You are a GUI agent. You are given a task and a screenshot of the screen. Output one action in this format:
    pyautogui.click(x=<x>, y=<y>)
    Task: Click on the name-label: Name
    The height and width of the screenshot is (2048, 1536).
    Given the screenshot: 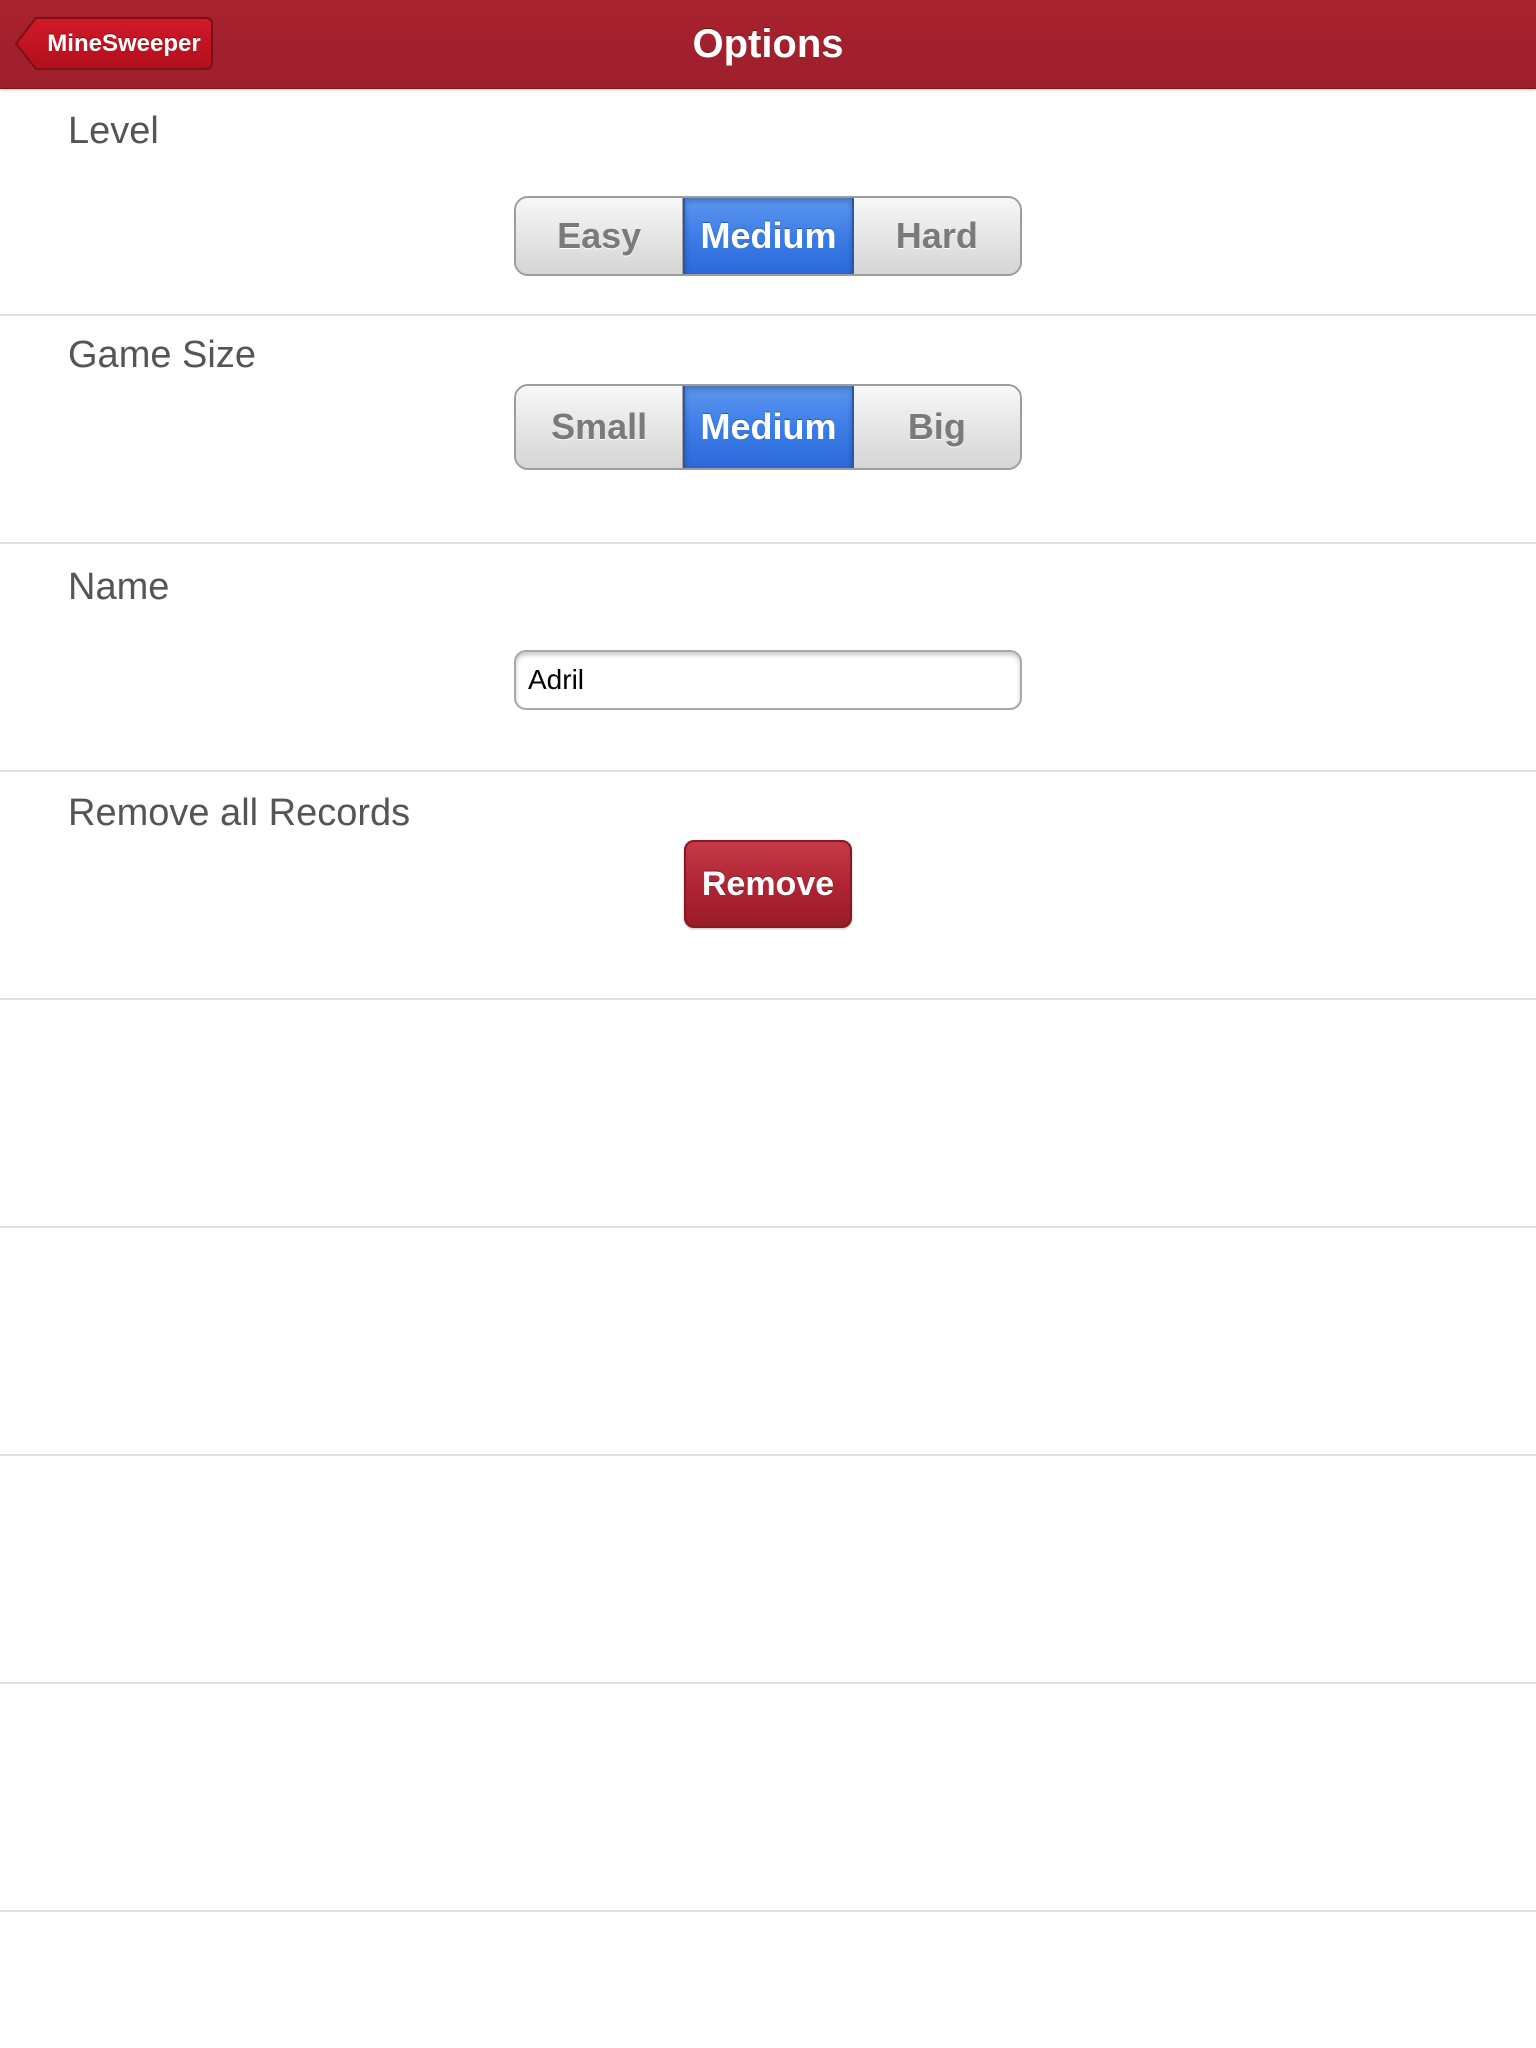 What is the action you would take?
    pyautogui.click(x=119, y=587)
    